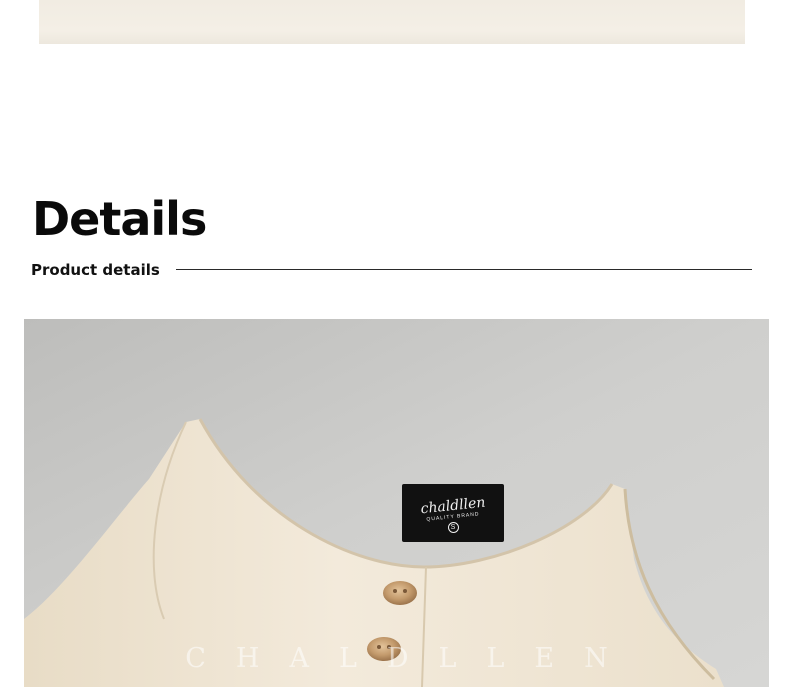 Image resolution: width=790 pixels, height=687 pixels. Describe the element at coordinates (392, 22) in the screenshot. I see `previous-product-image` at that location.